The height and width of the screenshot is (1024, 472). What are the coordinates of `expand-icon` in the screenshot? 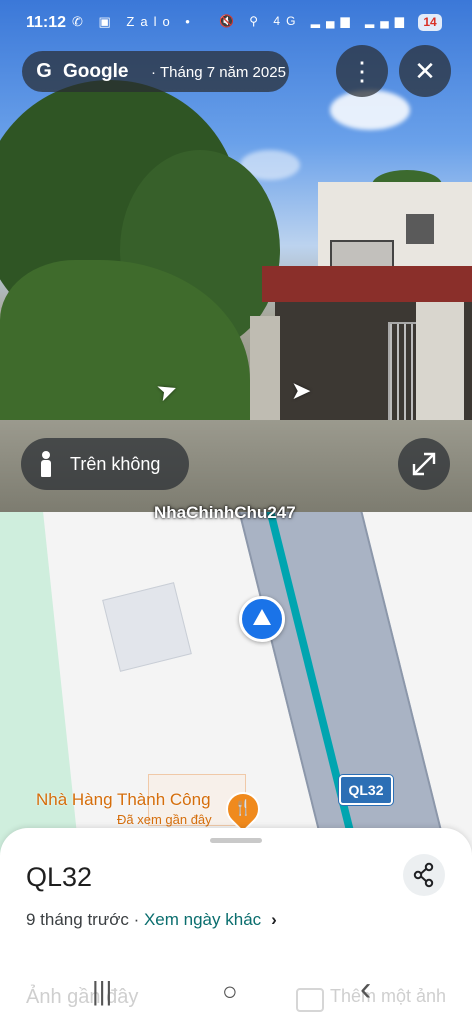 It's located at (424, 464).